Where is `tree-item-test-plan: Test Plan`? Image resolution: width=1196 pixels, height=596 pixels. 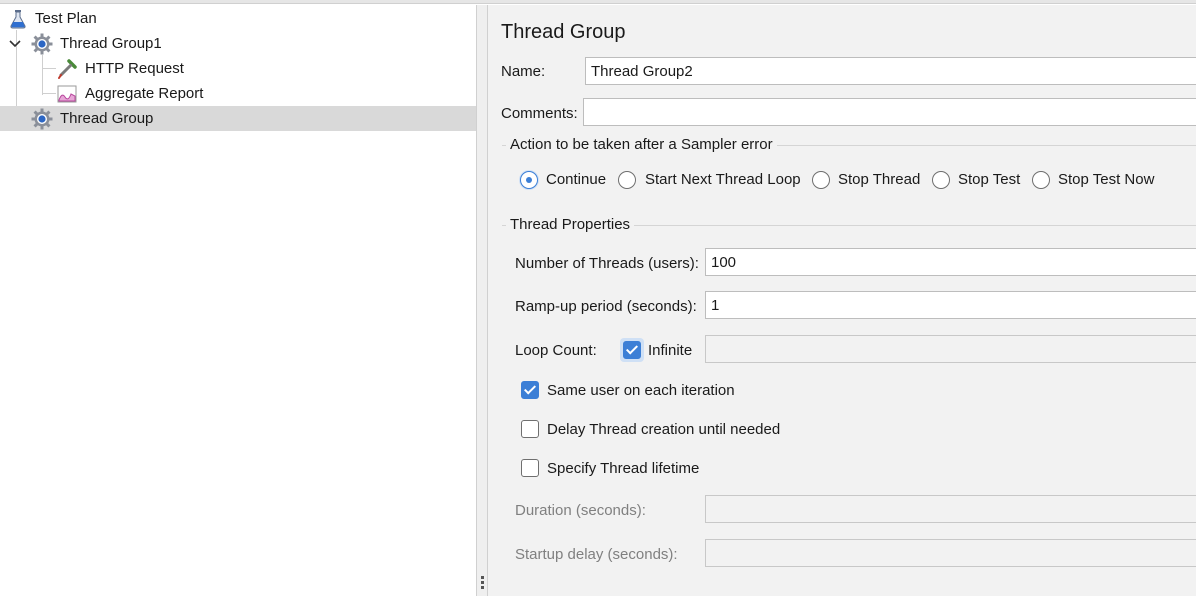
tree-item-test-plan: Test Plan is located at coordinates (238, 18).